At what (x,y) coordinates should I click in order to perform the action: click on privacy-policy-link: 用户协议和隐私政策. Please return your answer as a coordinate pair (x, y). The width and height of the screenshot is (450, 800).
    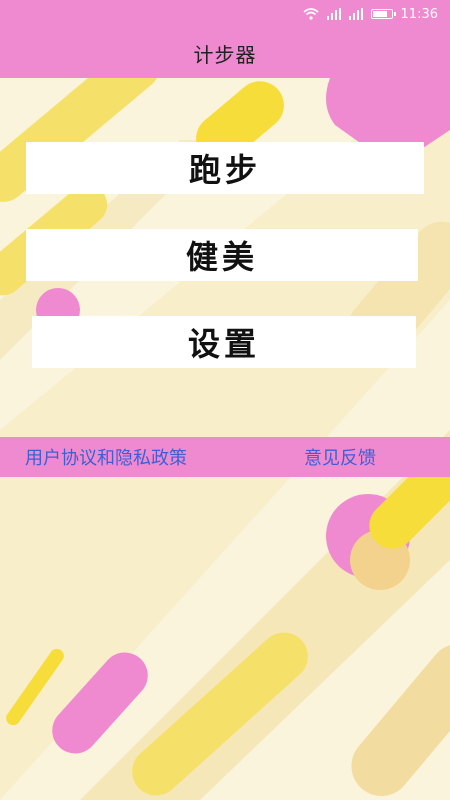
    Looking at the image, I should click on (106, 457).